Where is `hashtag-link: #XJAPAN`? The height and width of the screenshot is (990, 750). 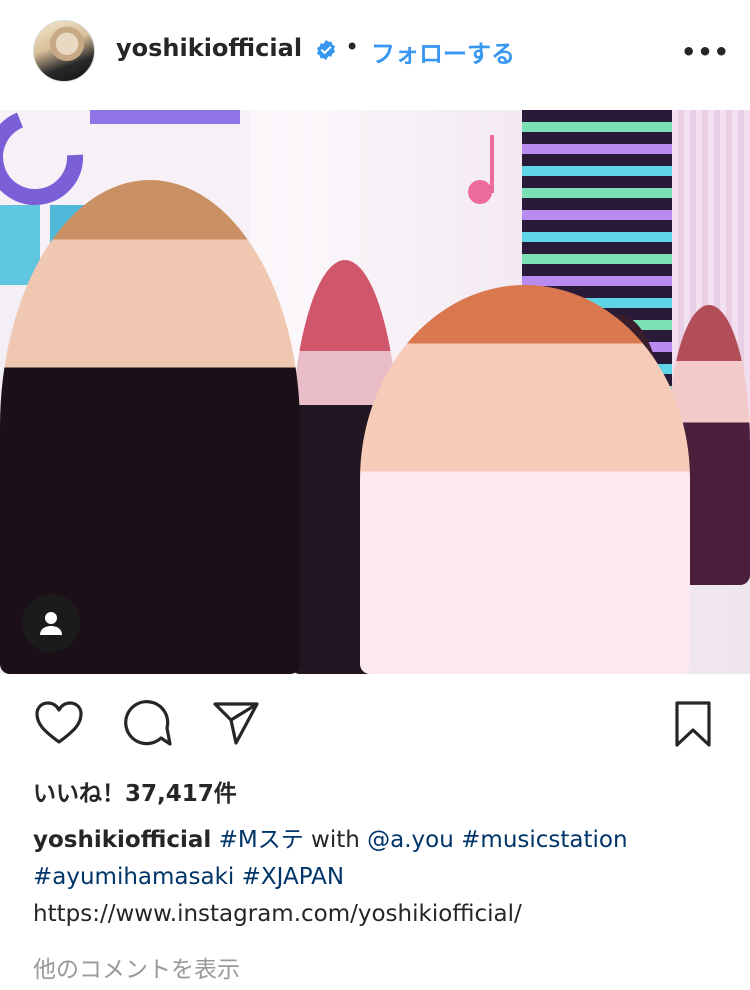 hashtag-link: #XJAPAN is located at coordinates (293, 877).